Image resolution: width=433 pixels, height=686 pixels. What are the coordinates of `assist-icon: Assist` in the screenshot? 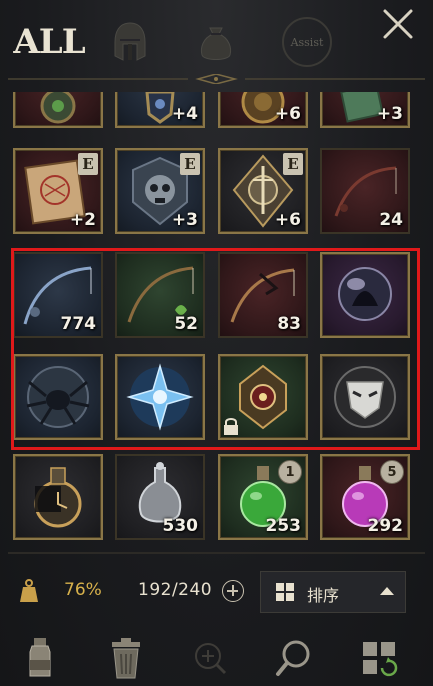 It's located at (307, 42).